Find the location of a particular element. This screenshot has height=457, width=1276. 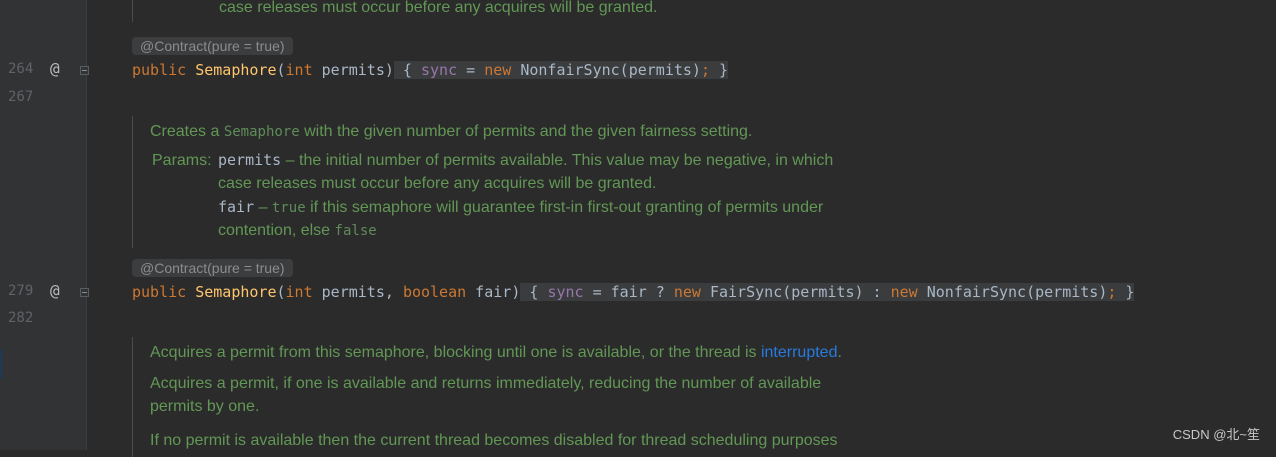

doc-text: contention, else is located at coordinates (276, 230).